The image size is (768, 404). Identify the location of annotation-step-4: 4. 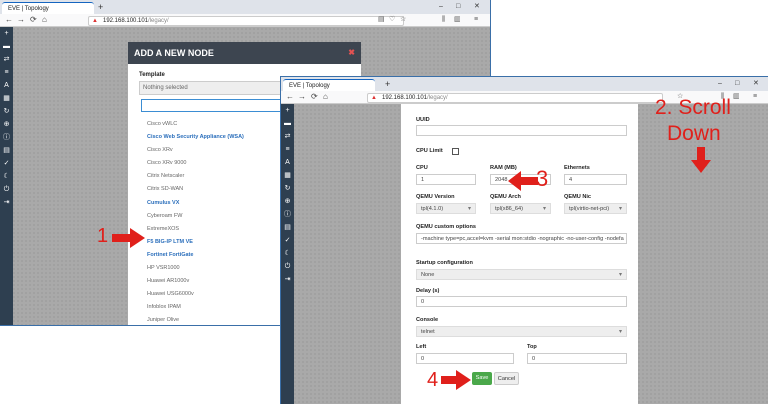
(433, 380).